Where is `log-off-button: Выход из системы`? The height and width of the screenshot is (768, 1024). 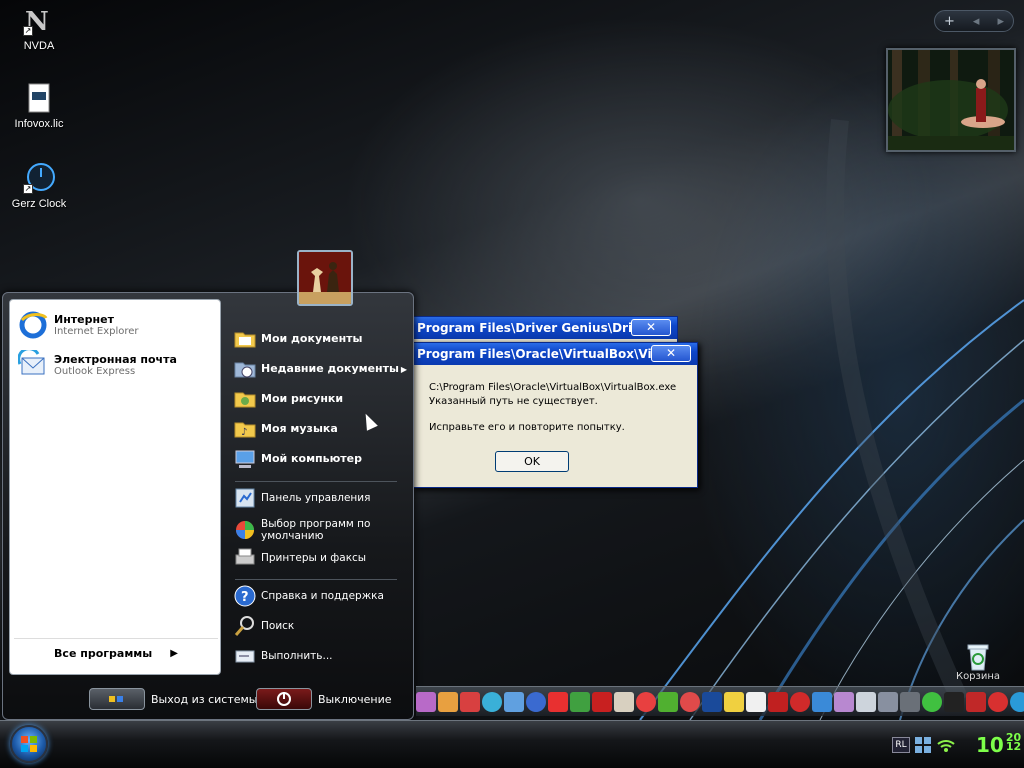
log-off-button: Выход из системы is located at coordinates (173, 699).